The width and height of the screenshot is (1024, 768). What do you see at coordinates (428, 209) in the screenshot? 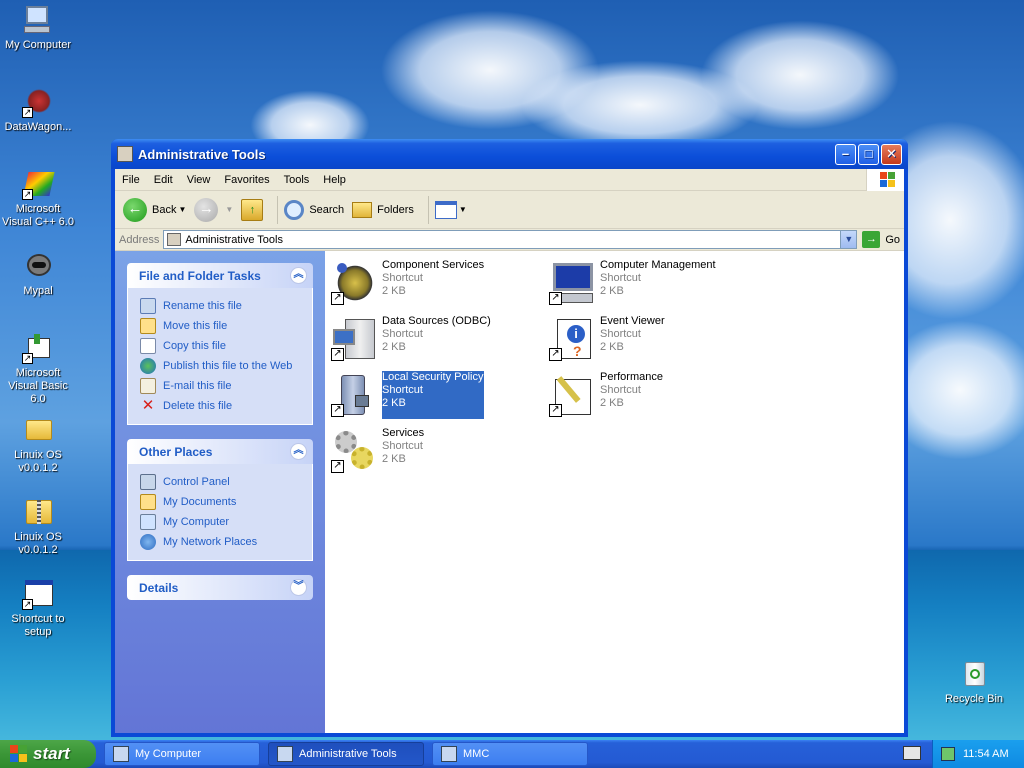
I see `toolbar-separator` at bounding box center [428, 209].